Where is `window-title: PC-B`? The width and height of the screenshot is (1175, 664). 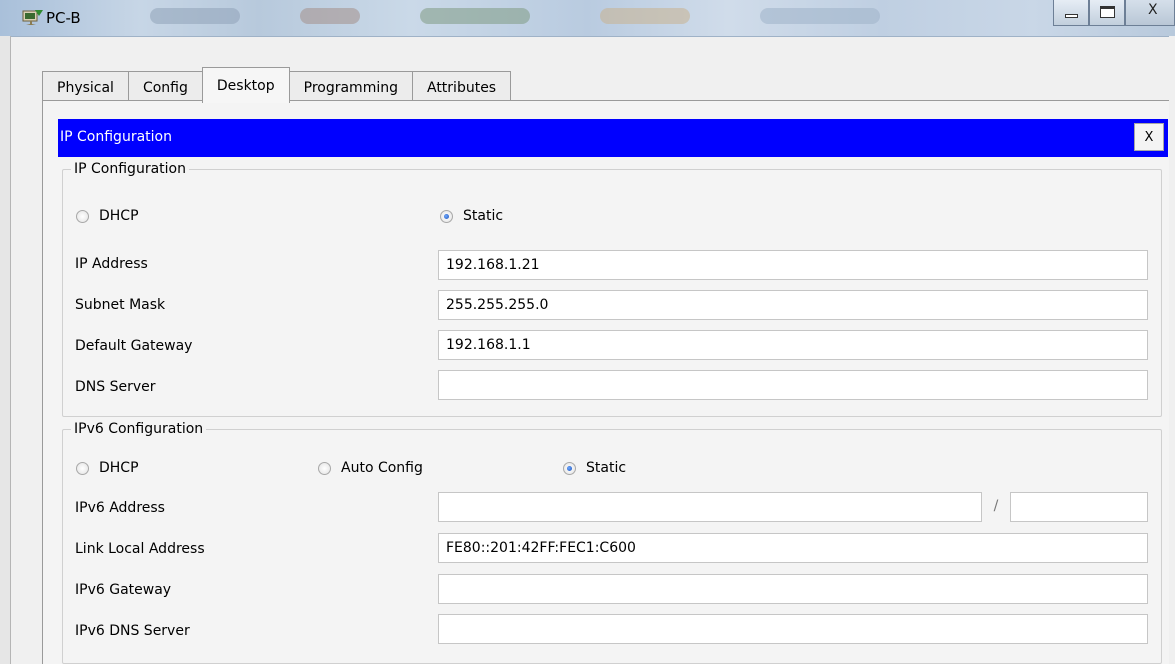
window-title: PC-B is located at coordinates (63, 18).